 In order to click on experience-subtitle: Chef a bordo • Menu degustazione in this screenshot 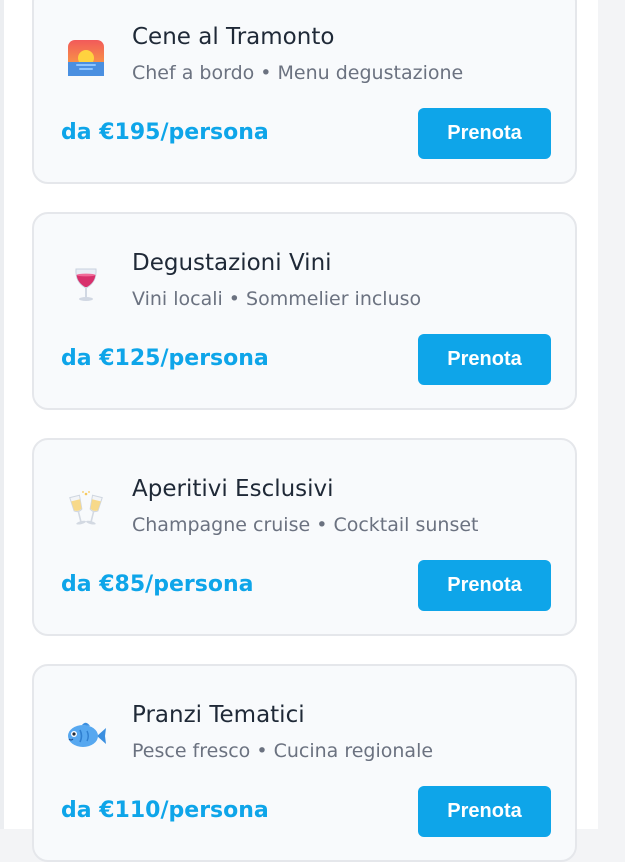, I will do `click(298, 73)`.